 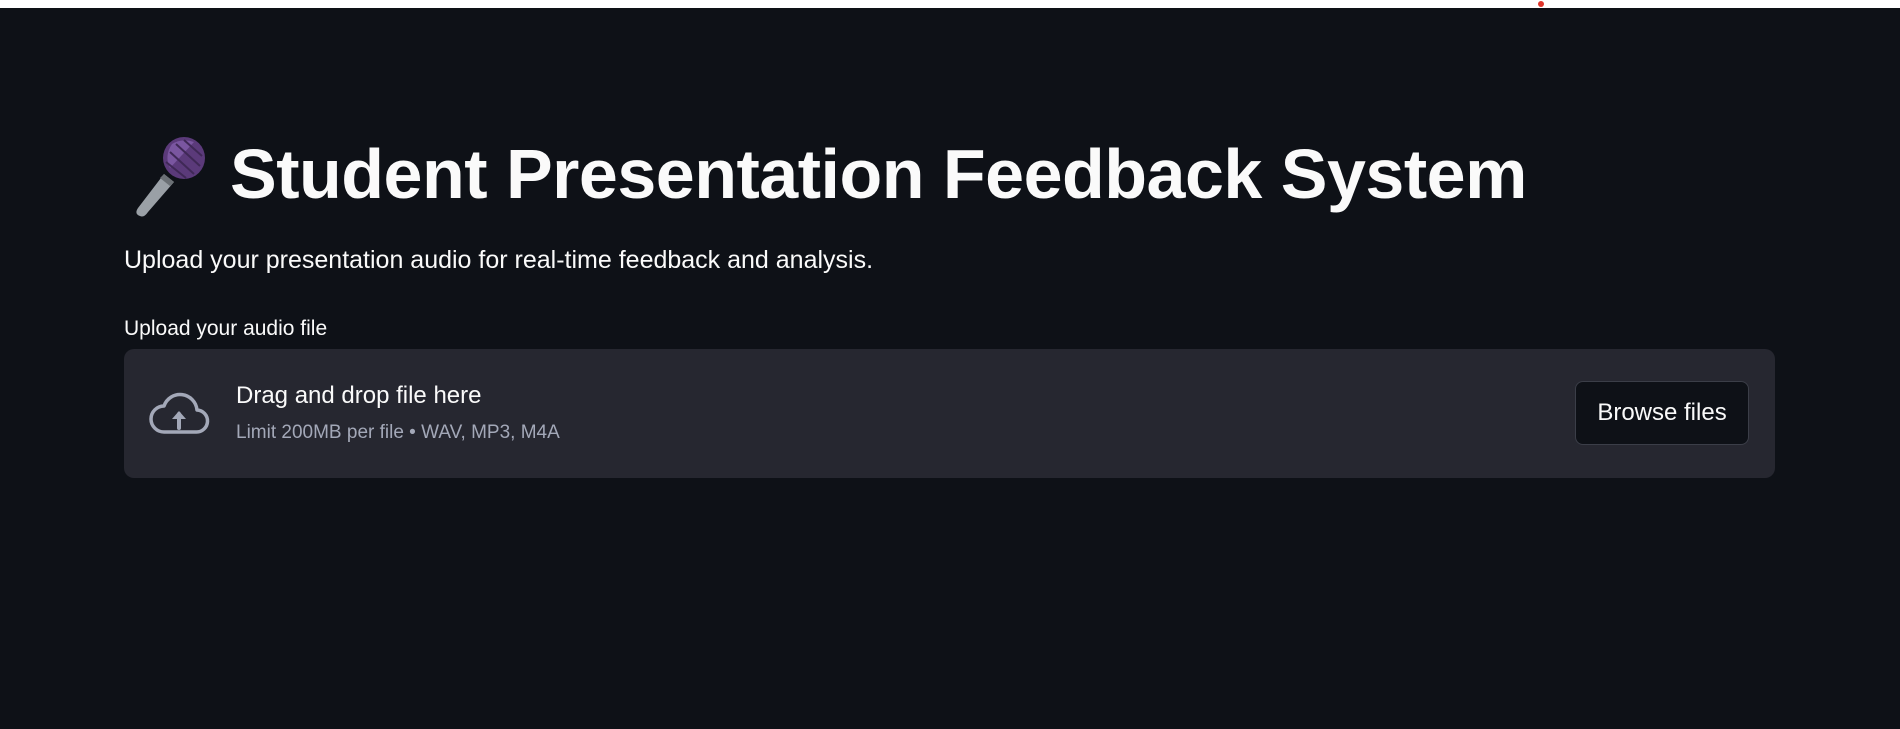 What do you see at coordinates (170, 177) in the screenshot?
I see `microphone-icon` at bounding box center [170, 177].